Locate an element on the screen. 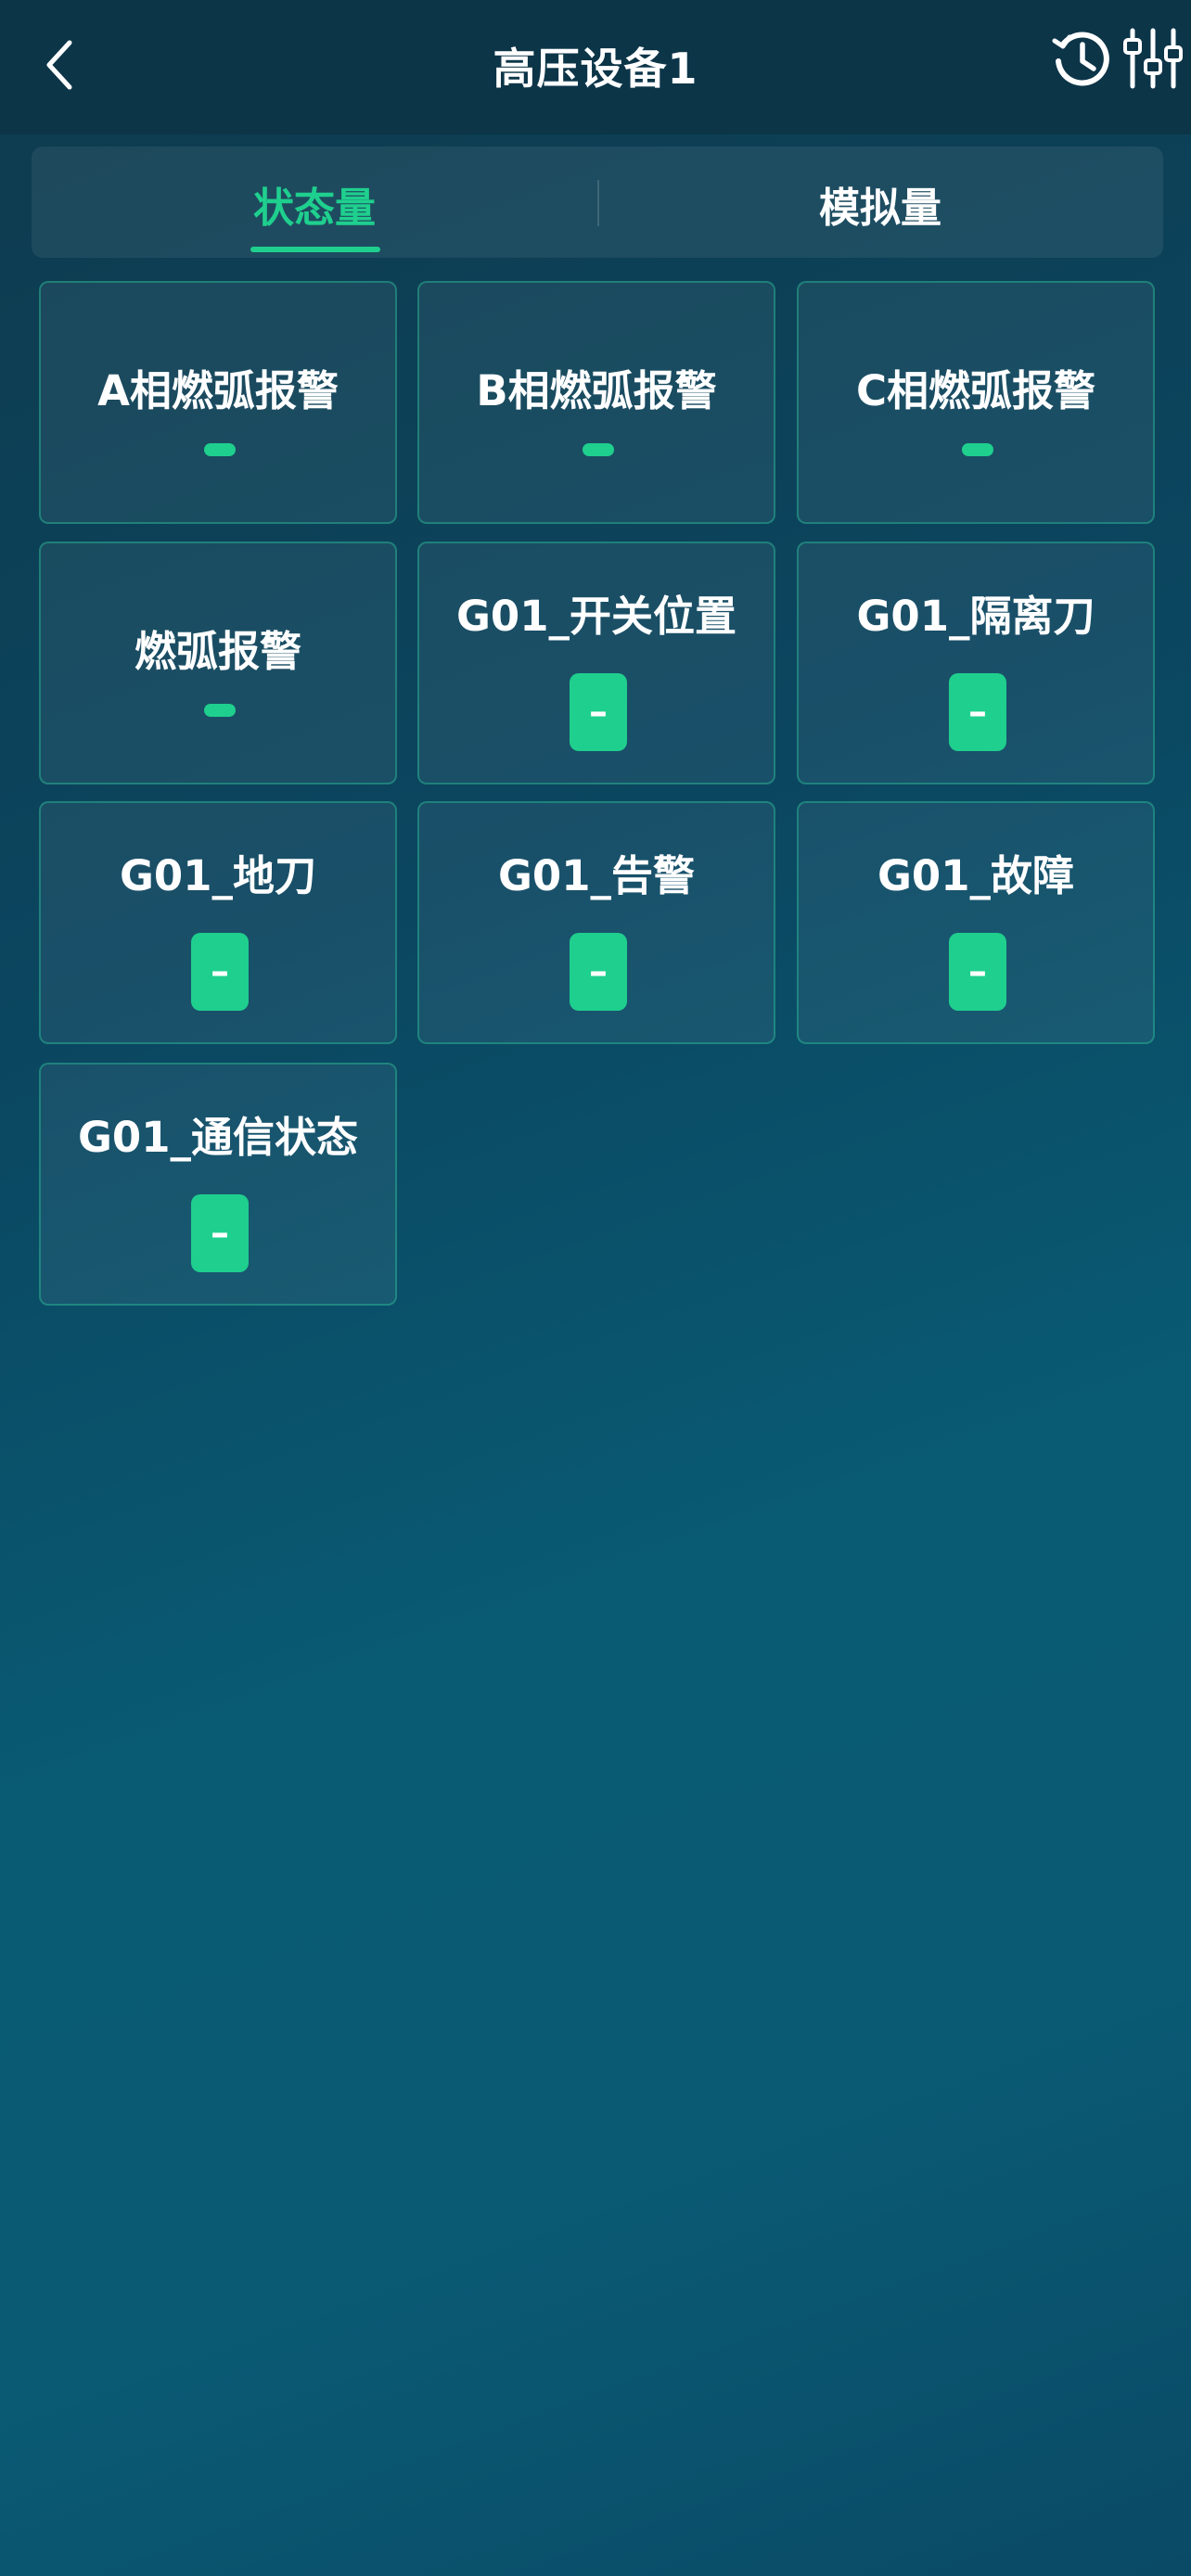 The image size is (1191, 2576). tab-bar: 状态量 模拟量 is located at coordinates (597, 202).